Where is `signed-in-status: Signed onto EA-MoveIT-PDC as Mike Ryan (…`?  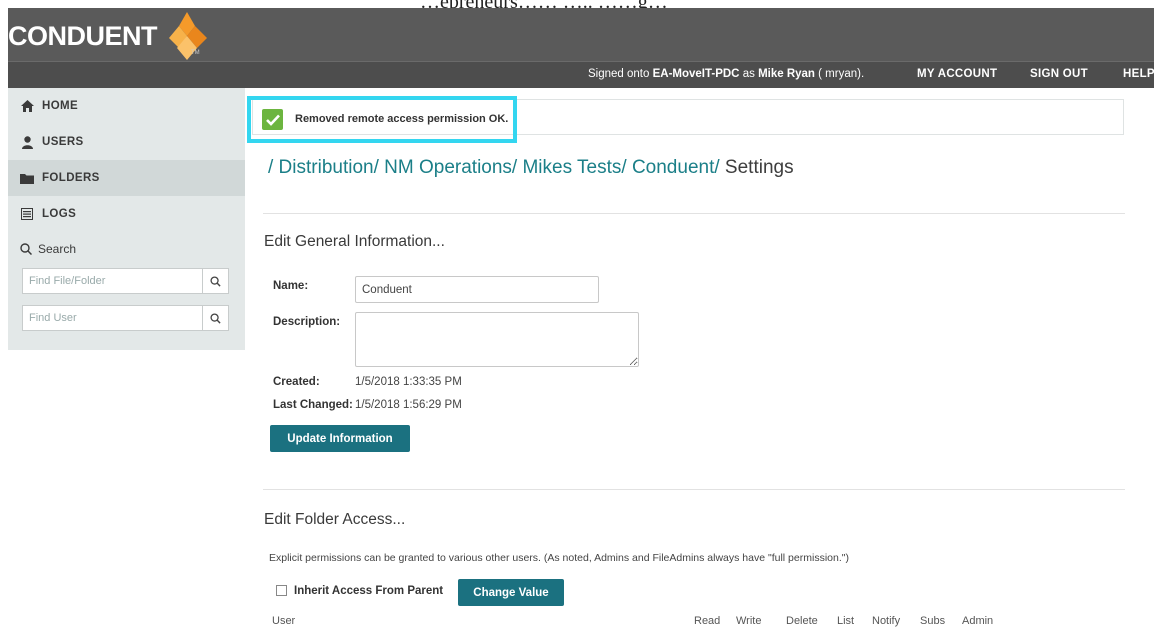 signed-in-status: Signed onto EA-MoveIT-PDC as Mike Ryan (… is located at coordinates (726, 74).